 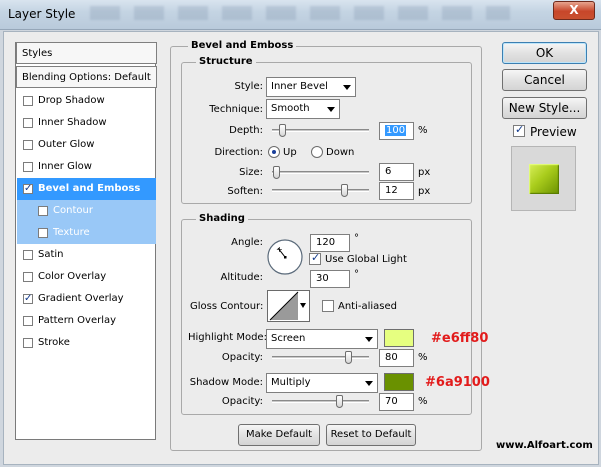 What do you see at coordinates (276, 172) in the screenshot?
I see `size-slider-thumb` at bounding box center [276, 172].